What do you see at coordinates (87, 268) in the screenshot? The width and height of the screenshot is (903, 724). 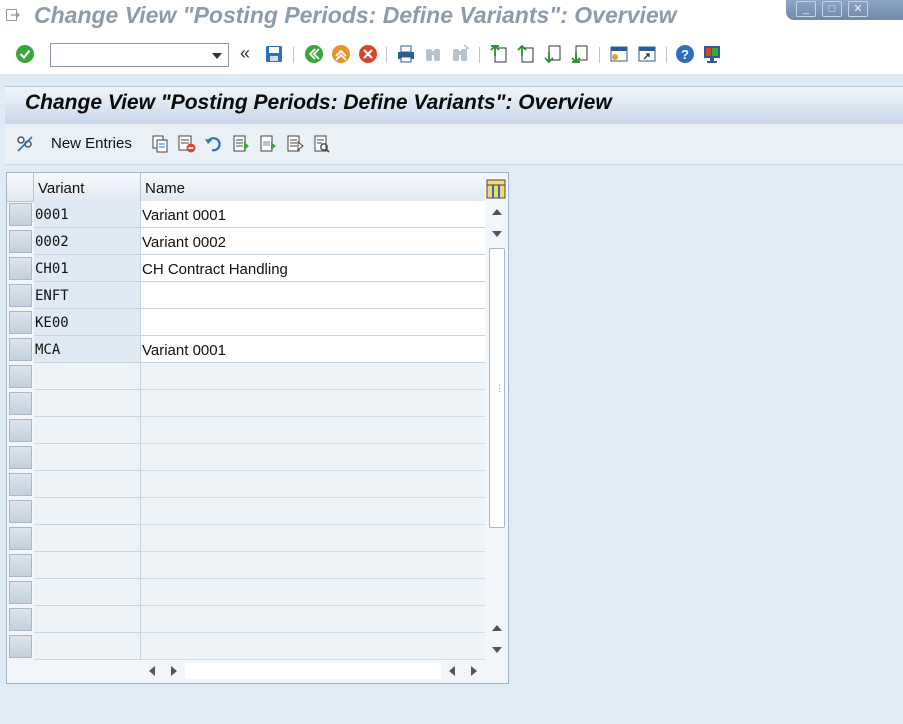 I see `cell-variant: CH01` at bounding box center [87, 268].